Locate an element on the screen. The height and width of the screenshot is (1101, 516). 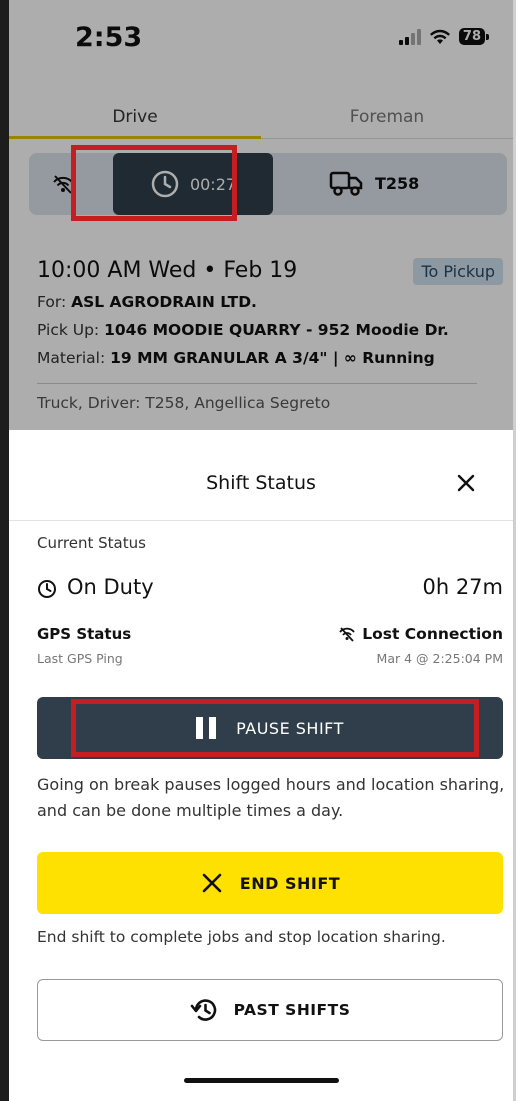
last-ping-value: Mar 4 @ 2:25:04 PM is located at coordinates (439, 658).